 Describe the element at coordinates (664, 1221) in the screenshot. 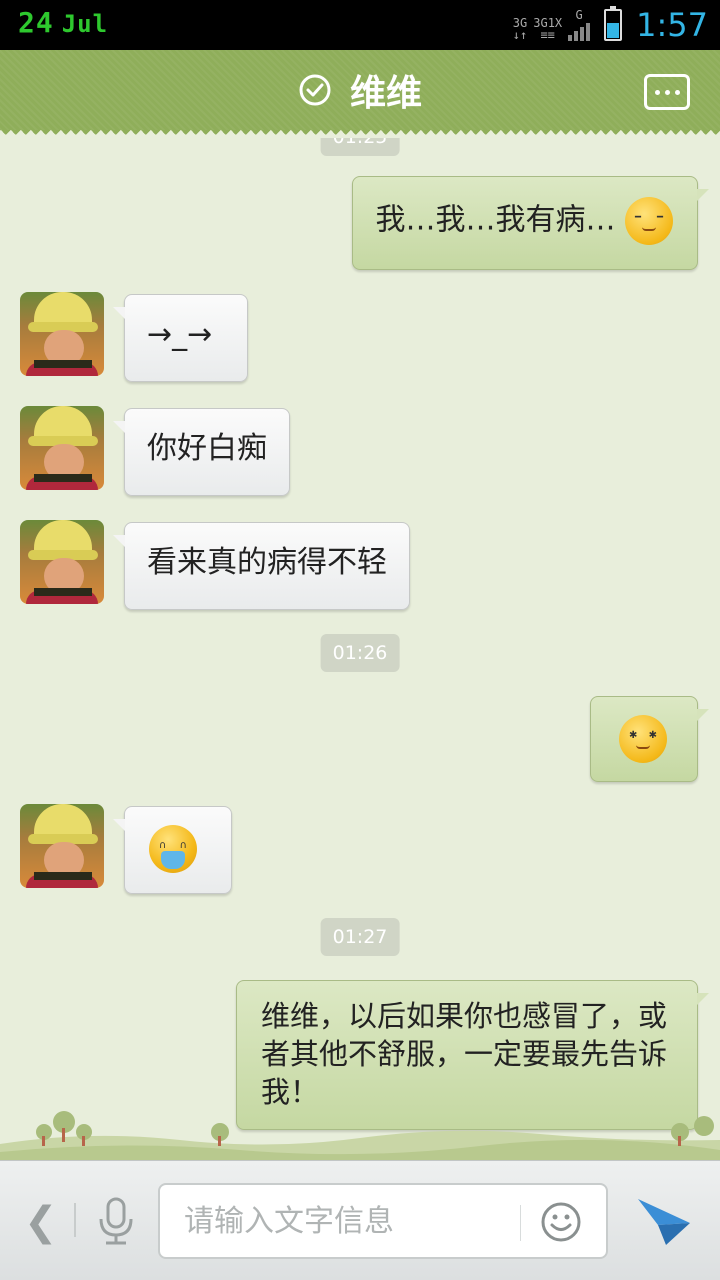

I see `send-paper-plane-icon` at that location.